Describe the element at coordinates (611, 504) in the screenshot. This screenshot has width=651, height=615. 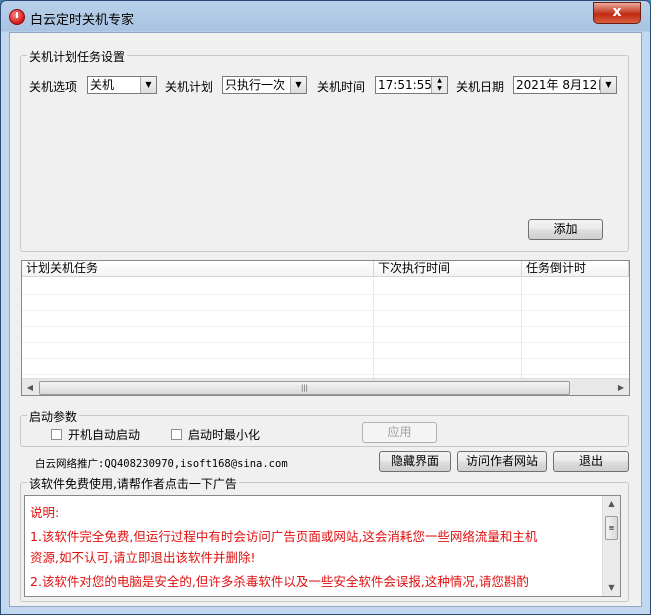
I see `scroll-up-icon: ▲` at that location.